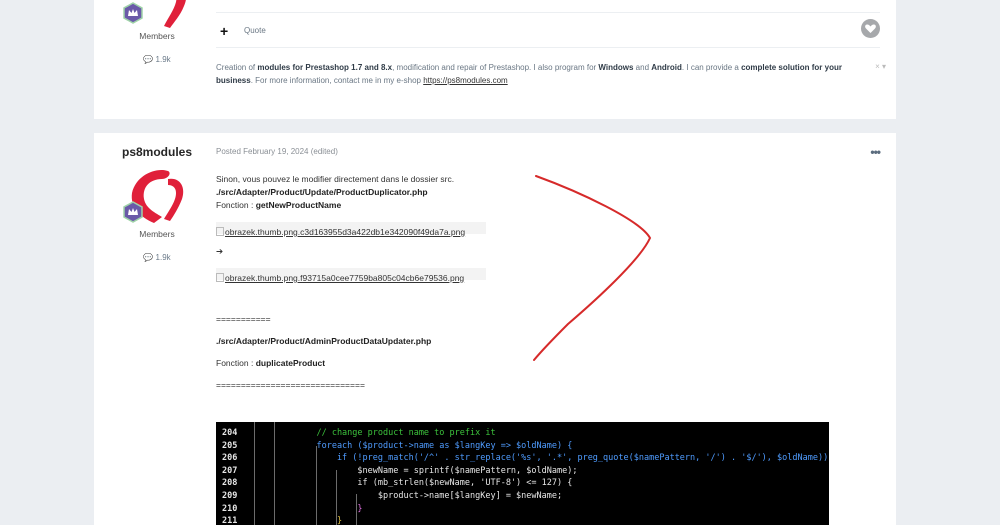 This screenshot has width=1000, height=525. What do you see at coordinates (592, 268) in the screenshot?
I see `annotation-arrow` at bounding box center [592, 268].